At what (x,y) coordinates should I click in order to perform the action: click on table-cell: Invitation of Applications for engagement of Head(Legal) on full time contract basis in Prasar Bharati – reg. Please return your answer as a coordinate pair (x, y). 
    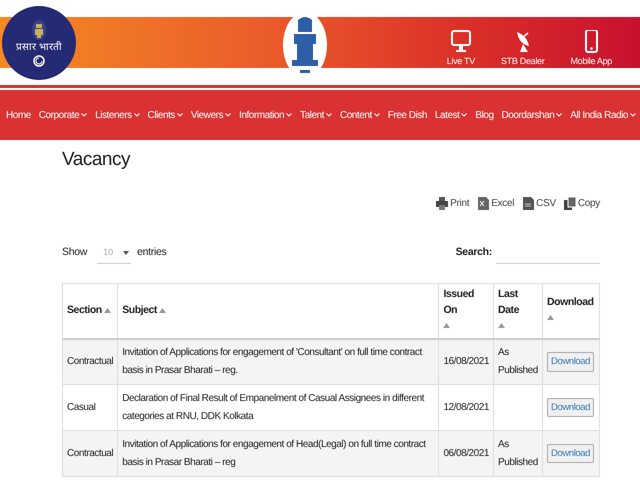
    Looking at the image, I should click on (278, 453).